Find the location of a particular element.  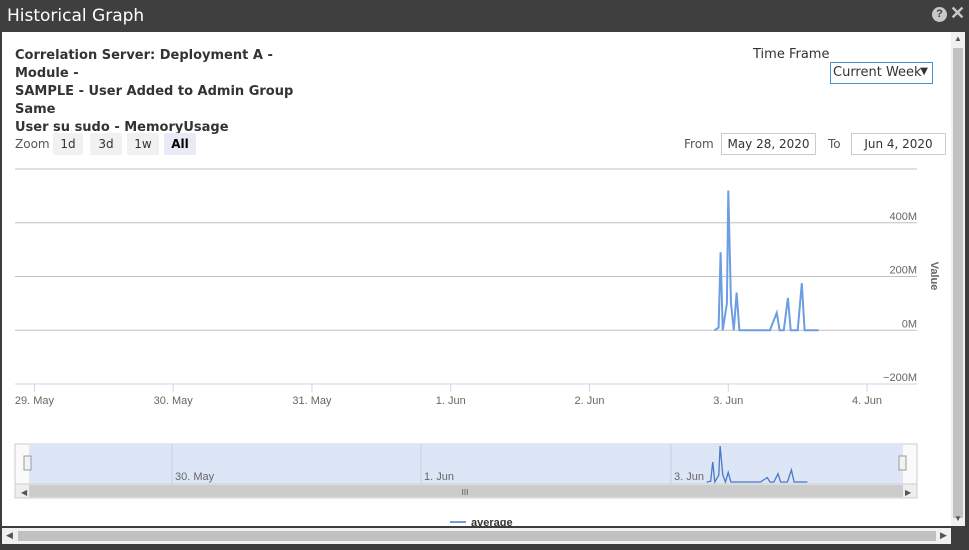

x-tick-label: 29. May is located at coordinates (35, 401).